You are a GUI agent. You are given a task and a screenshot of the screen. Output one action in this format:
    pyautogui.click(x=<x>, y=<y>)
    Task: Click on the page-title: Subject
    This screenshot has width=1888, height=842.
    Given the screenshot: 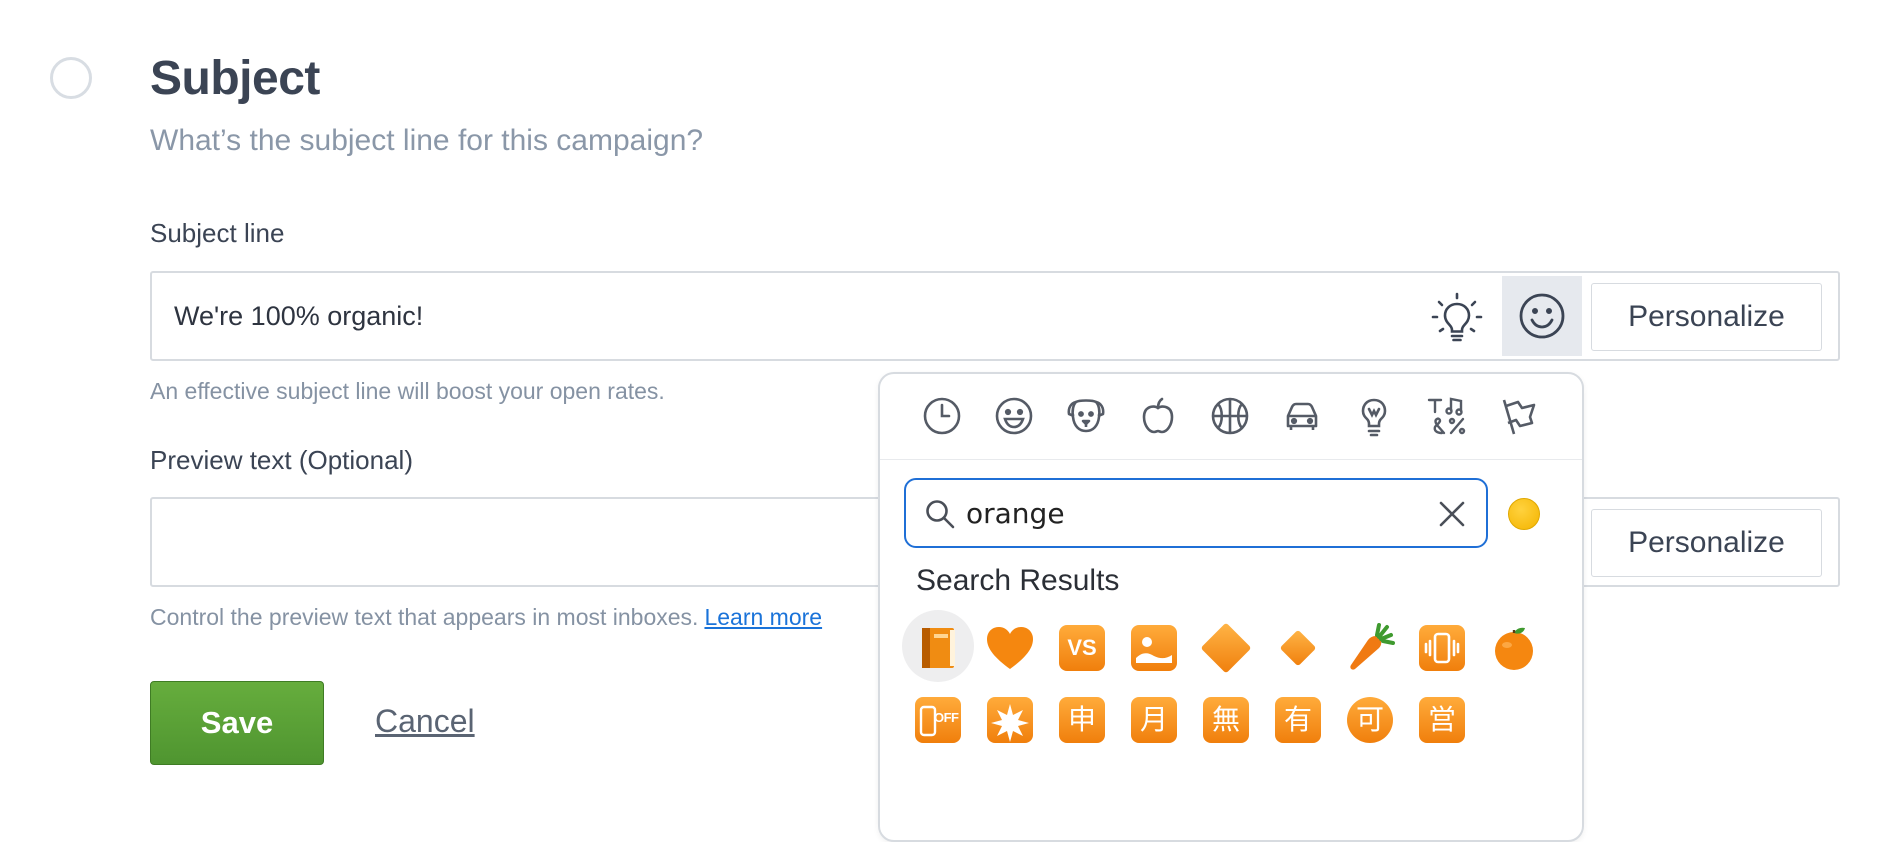 What is the action you would take?
    pyautogui.click(x=235, y=78)
    